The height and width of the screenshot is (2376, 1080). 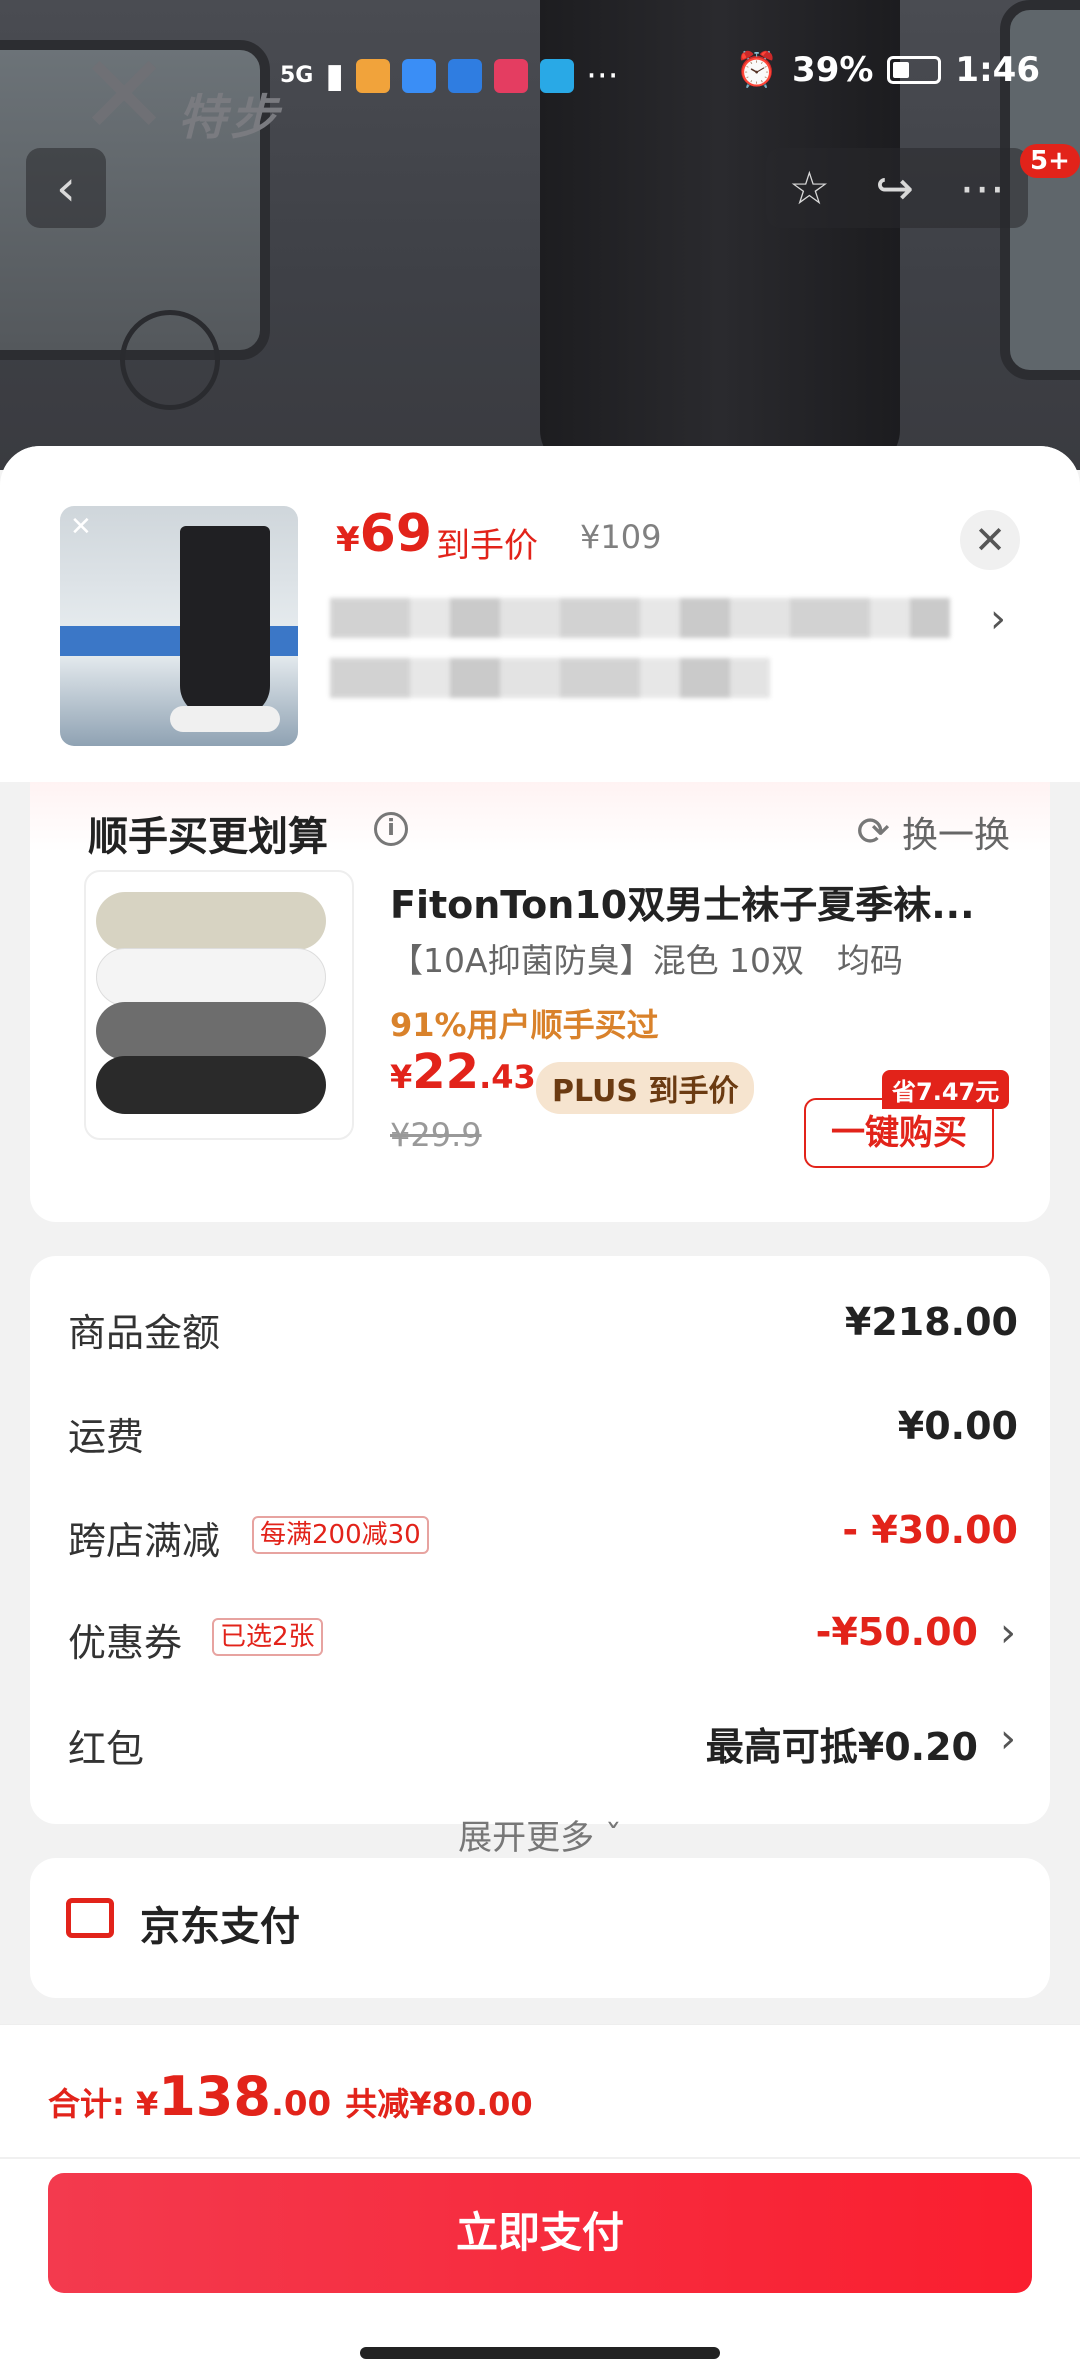 What do you see at coordinates (507, 1077) in the screenshot?
I see `rec-price-dec: .43` at bounding box center [507, 1077].